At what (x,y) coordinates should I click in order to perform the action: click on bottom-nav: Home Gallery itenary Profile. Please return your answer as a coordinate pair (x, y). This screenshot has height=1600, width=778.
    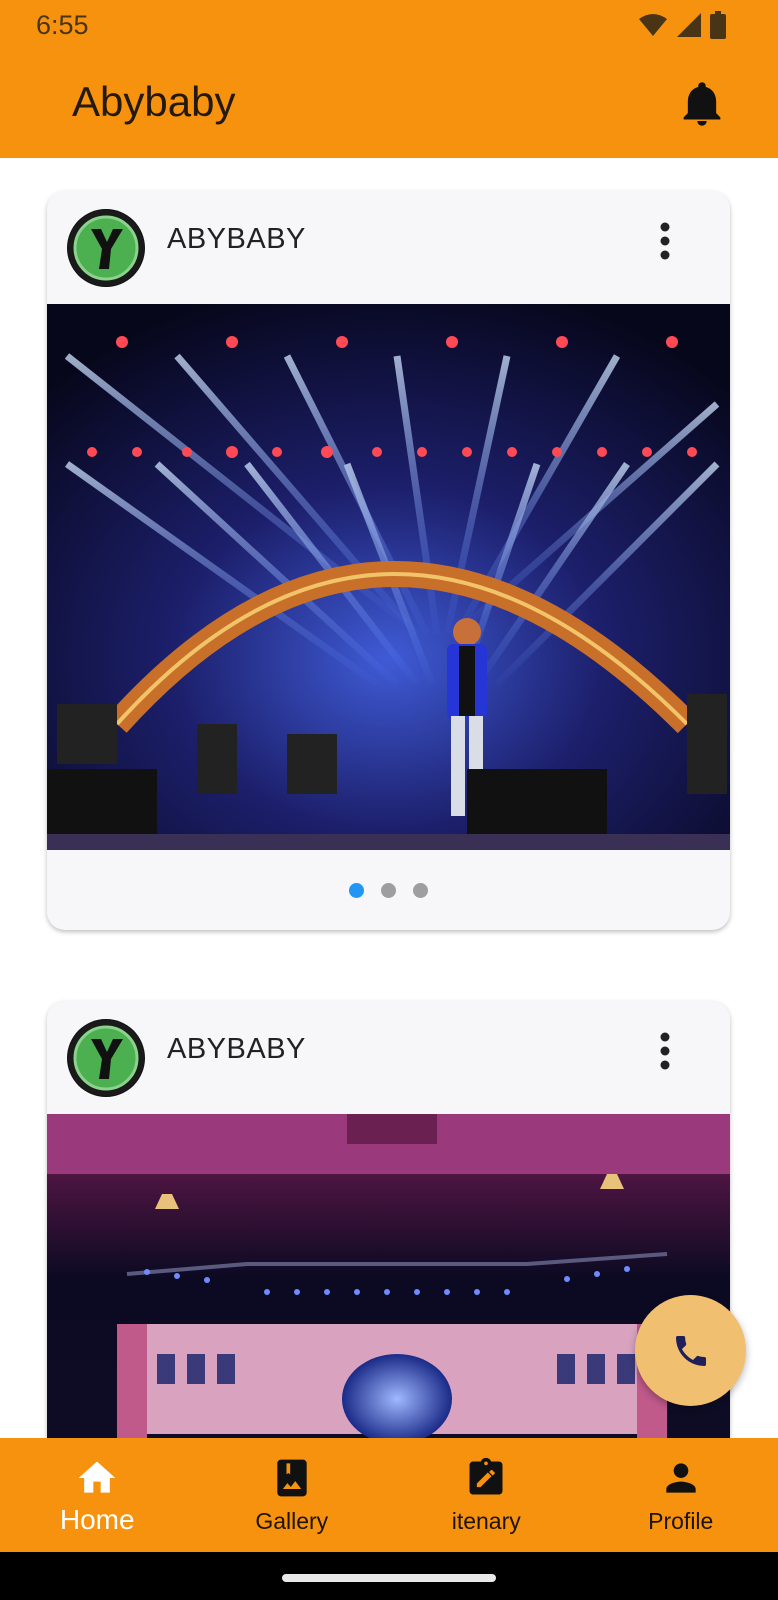
    Looking at the image, I should click on (389, 1495).